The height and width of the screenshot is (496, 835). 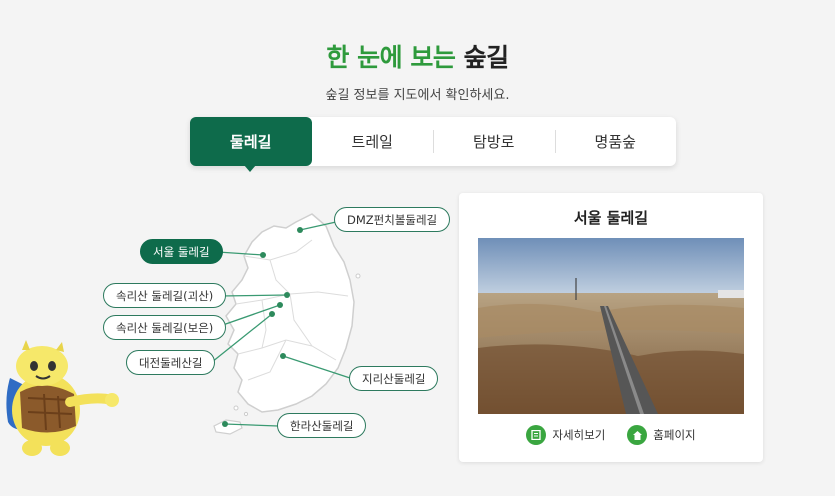 I want to click on trail-daejeon: 대전둘레산길, so click(x=171, y=362).